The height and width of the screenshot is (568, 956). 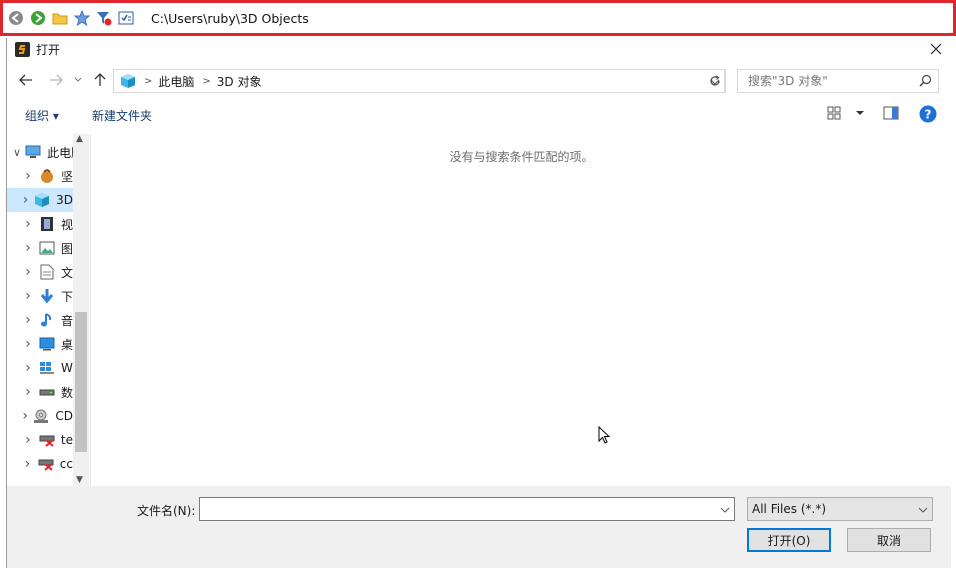 I want to click on scroll-up-icon: ▲, so click(x=79, y=139).